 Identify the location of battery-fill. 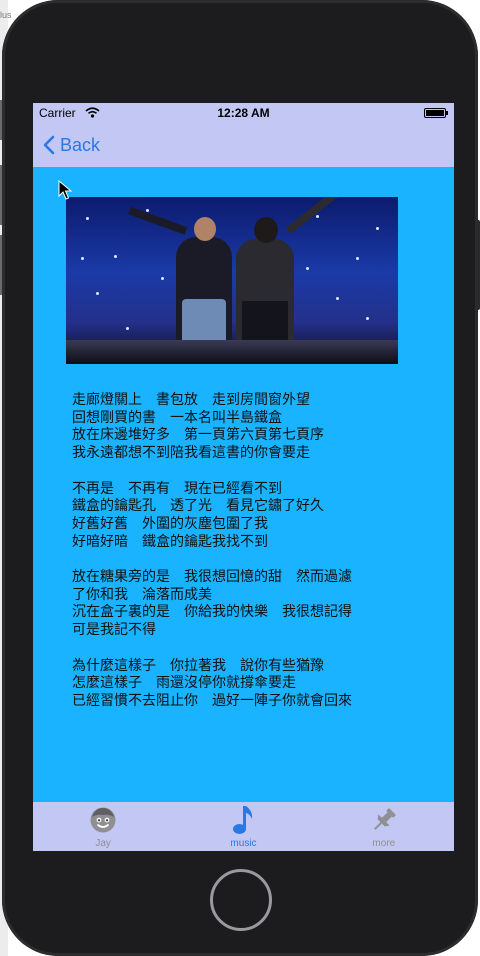
(435, 113).